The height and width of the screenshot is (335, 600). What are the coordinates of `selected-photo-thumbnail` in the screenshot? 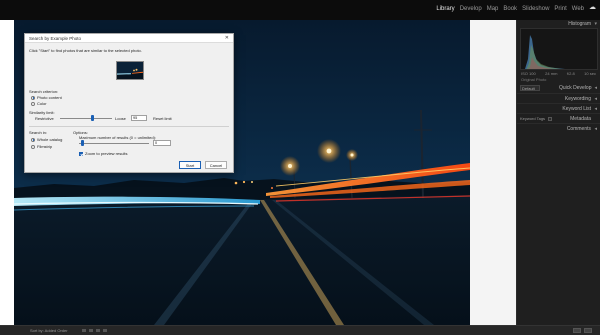 It's located at (130, 70).